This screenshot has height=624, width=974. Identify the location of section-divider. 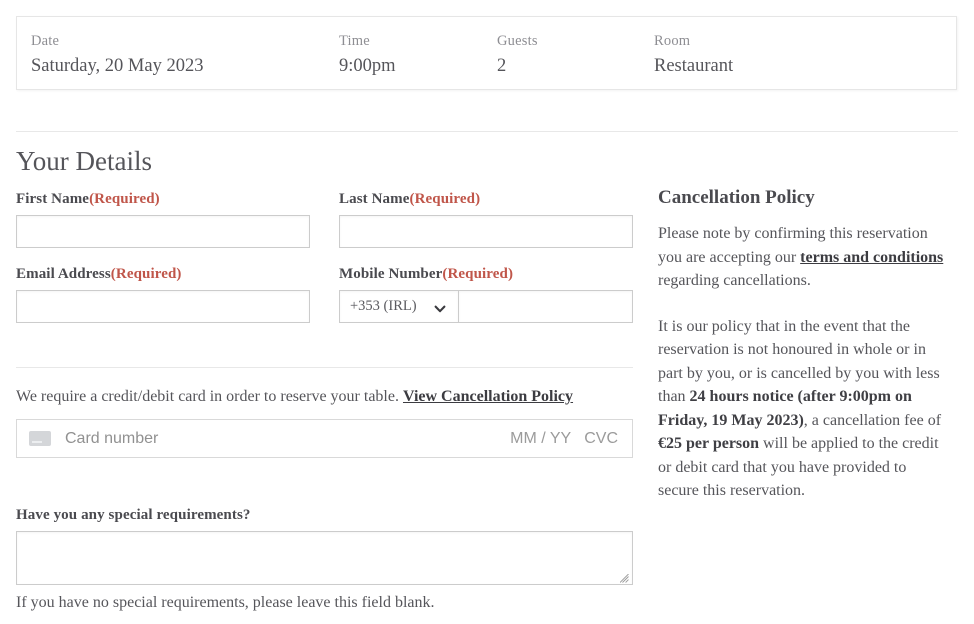
(487, 131).